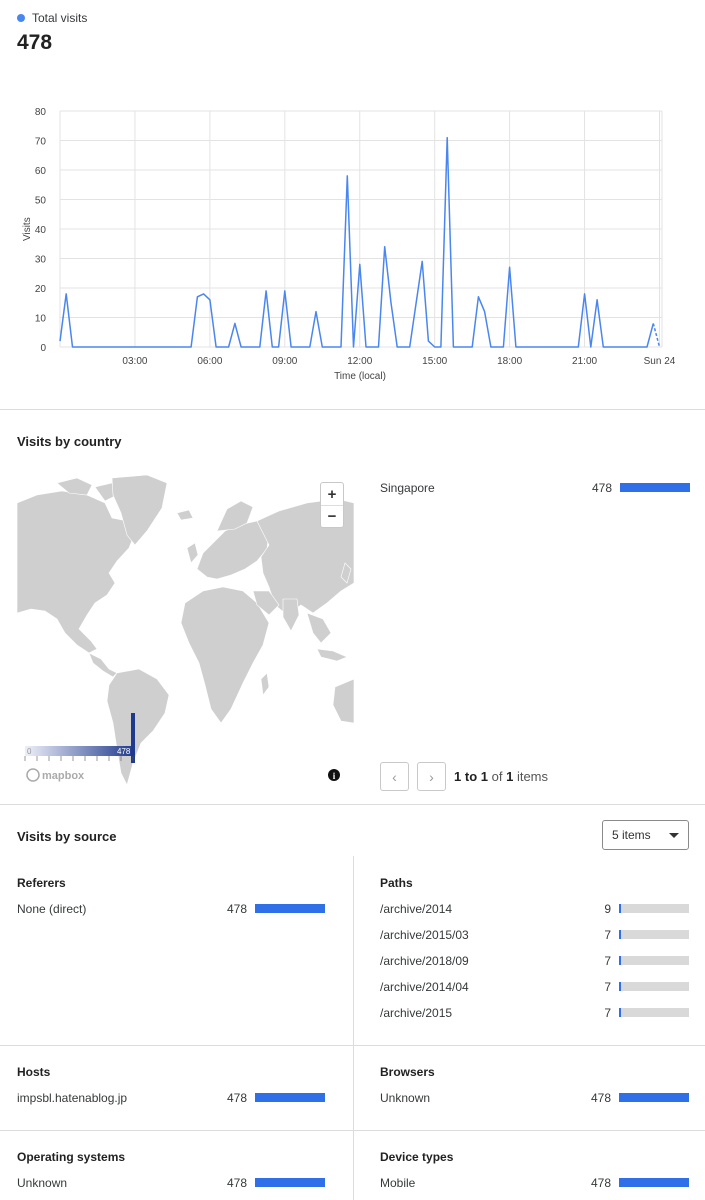  I want to click on device-count: 478, so click(600, 1183).